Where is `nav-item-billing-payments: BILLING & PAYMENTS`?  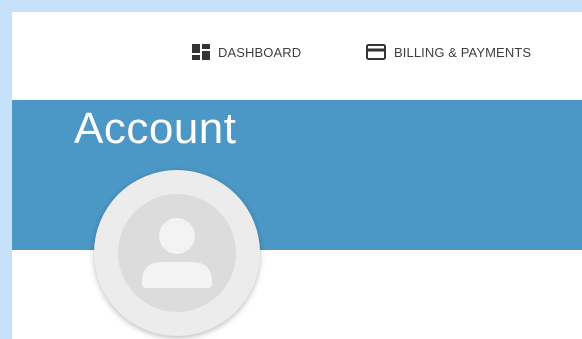 nav-item-billing-payments: BILLING & PAYMENTS is located at coordinates (448, 52).